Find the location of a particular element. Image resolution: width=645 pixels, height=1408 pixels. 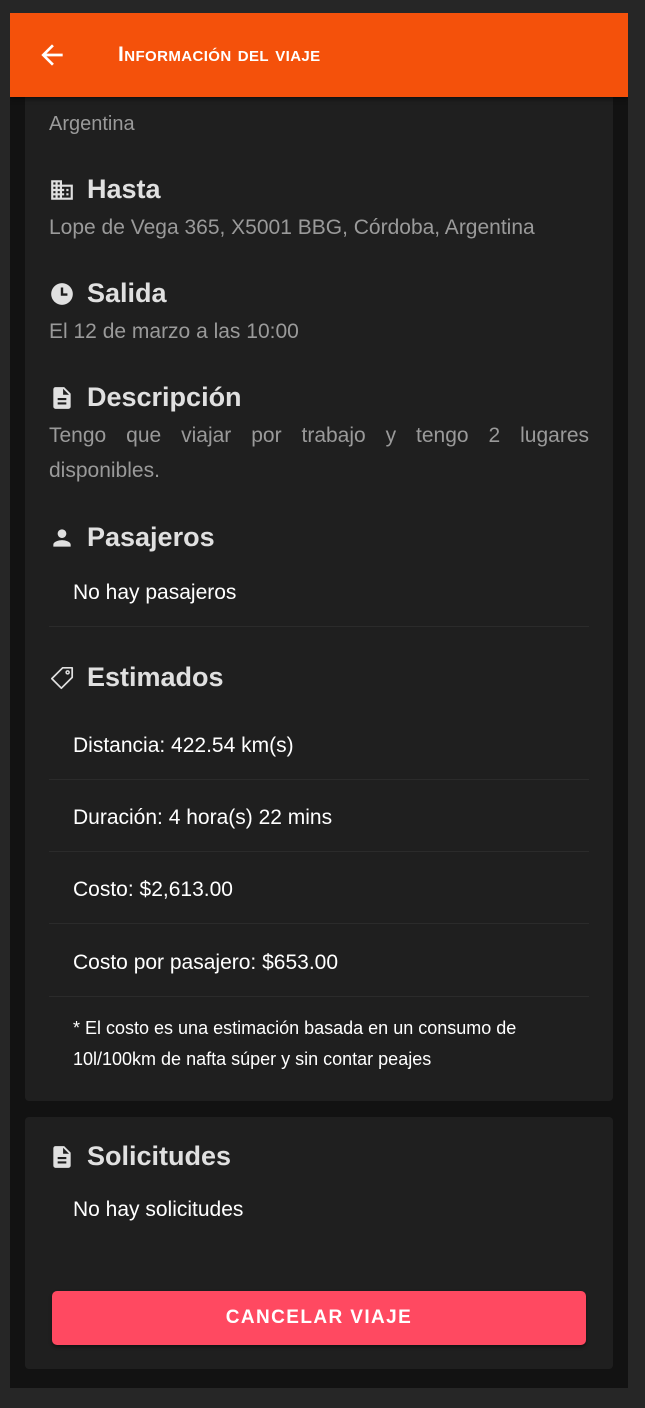

arrow-left-icon is located at coordinates (52, 55).